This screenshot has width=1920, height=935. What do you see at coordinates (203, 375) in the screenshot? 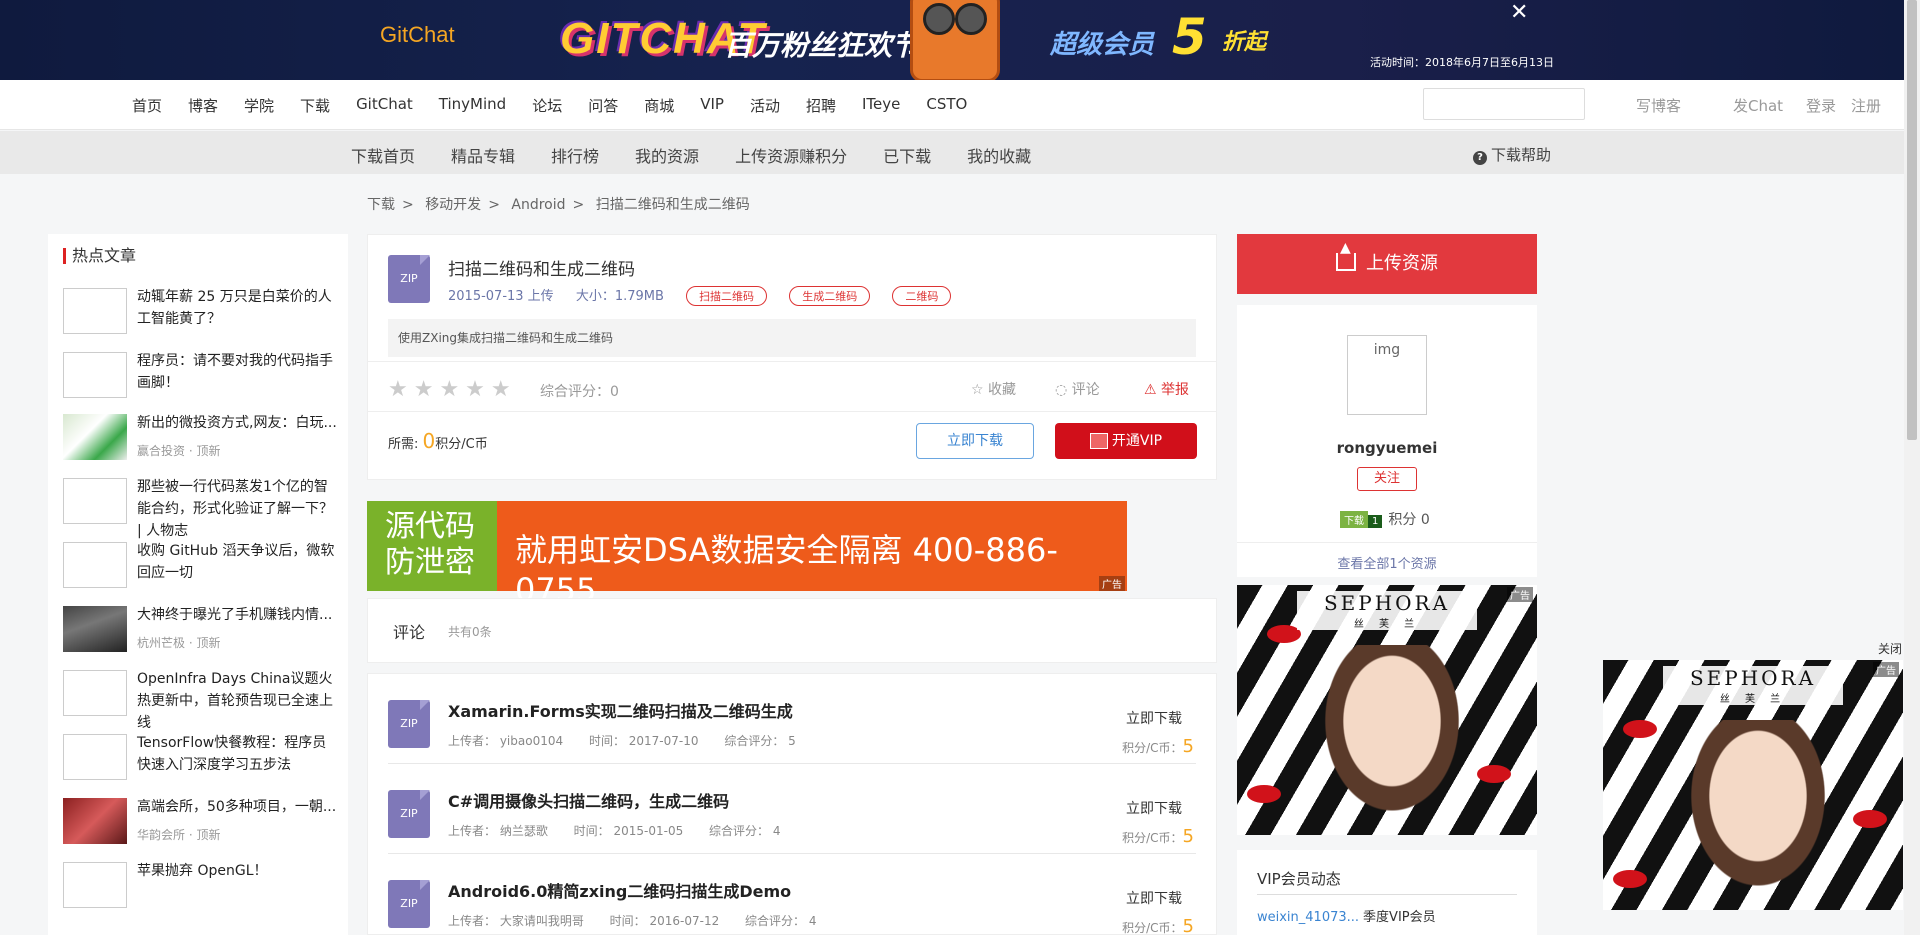
I see `hot-article: 程序员：请不要对我的代码指手画脚！` at bounding box center [203, 375].